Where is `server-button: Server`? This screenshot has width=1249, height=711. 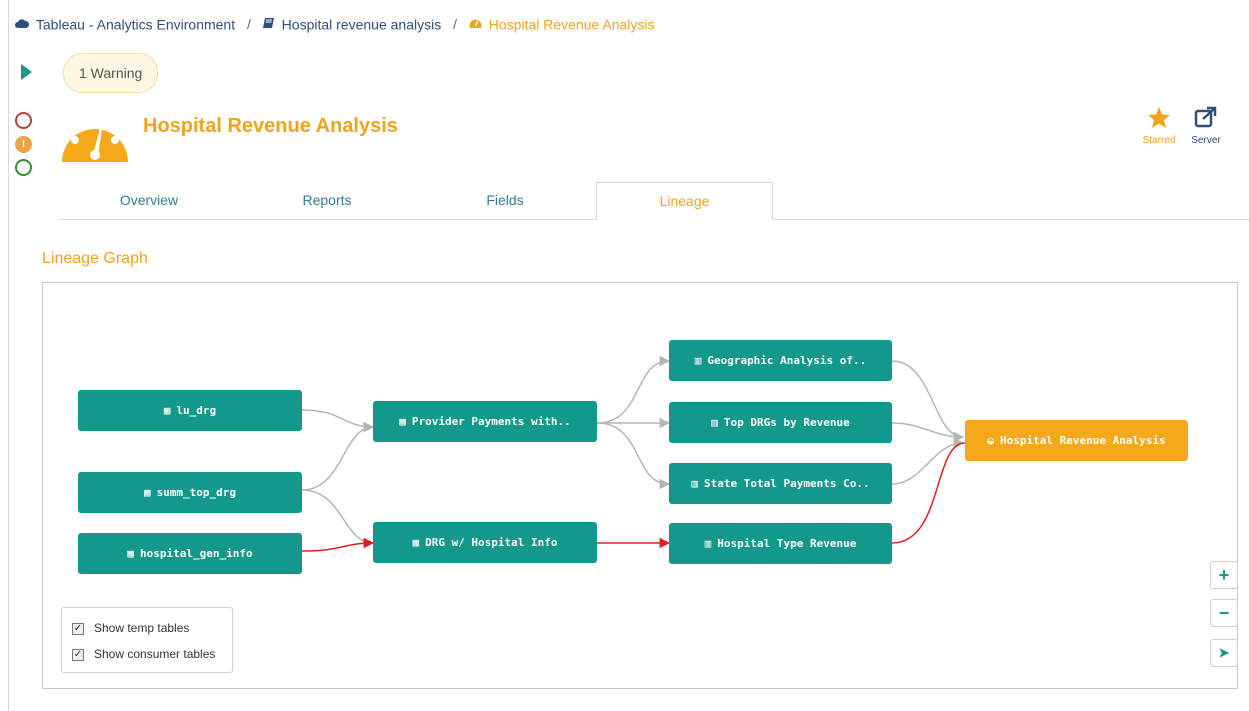
server-button: Server is located at coordinates (1206, 126).